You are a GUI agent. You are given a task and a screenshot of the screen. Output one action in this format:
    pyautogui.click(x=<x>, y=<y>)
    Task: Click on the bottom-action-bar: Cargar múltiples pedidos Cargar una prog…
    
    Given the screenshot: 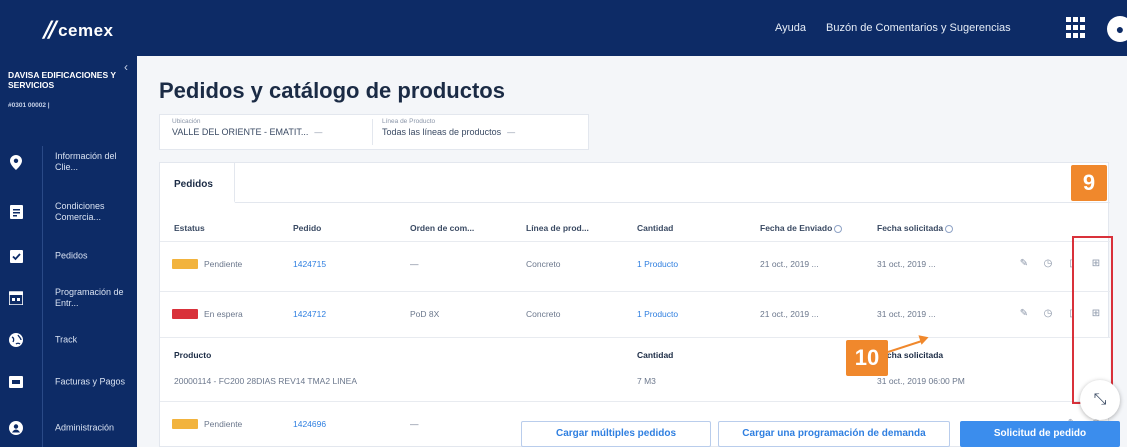 What is the action you would take?
    pyautogui.click(x=563, y=434)
    